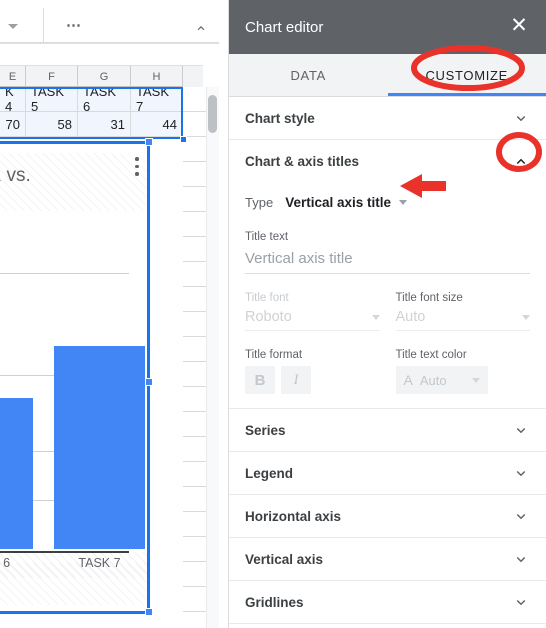 This screenshot has height=628, width=546. I want to click on cell-f-value: 58, so click(52, 124).